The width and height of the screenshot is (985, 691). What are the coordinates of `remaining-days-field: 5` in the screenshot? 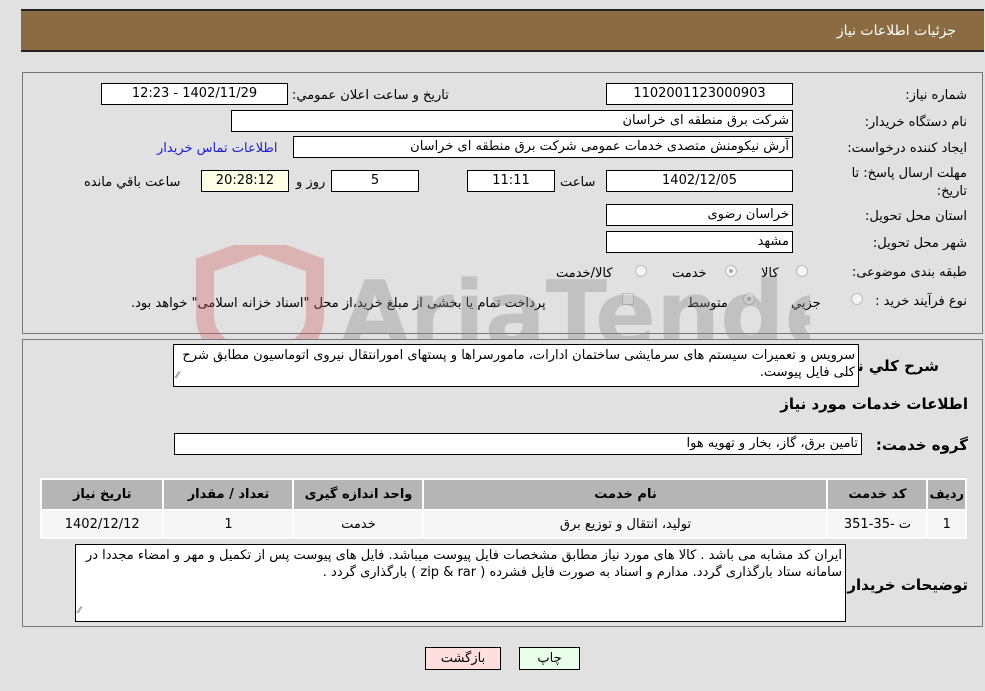 It's located at (375, 181).